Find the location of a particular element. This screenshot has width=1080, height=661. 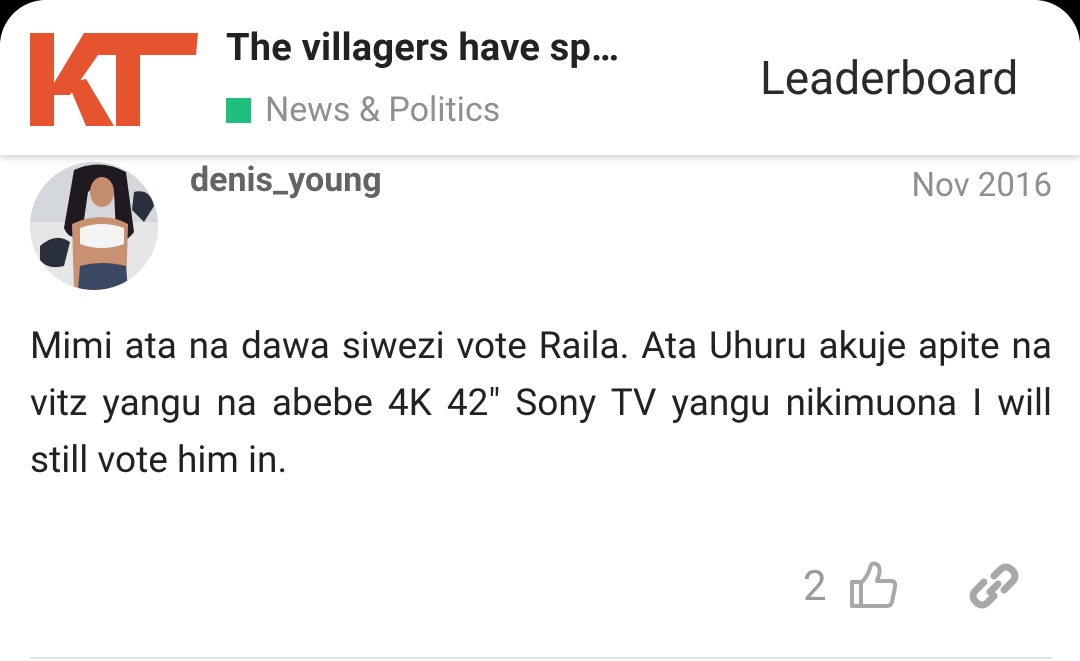

category-badge: News & Politics is located at coordinates (363, 110).